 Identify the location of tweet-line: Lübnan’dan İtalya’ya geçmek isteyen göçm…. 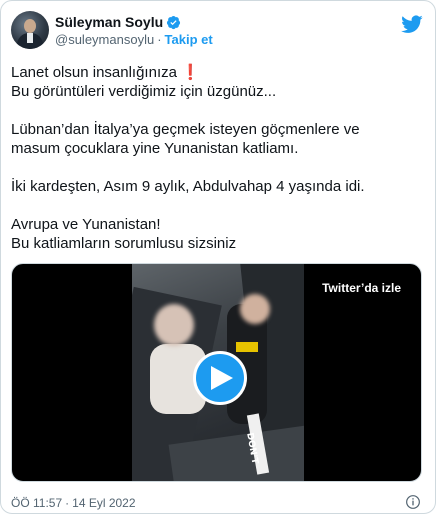
(185, 129).